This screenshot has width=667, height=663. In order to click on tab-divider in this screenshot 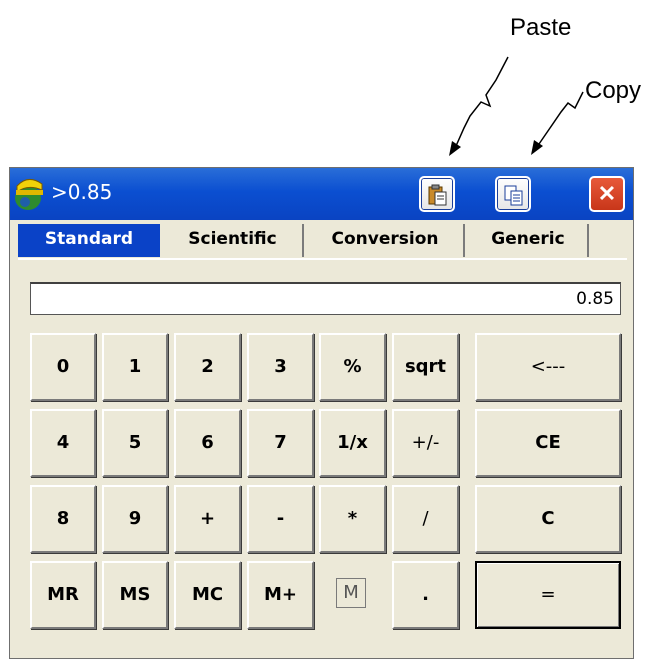, I will do `click(322, 259)`.